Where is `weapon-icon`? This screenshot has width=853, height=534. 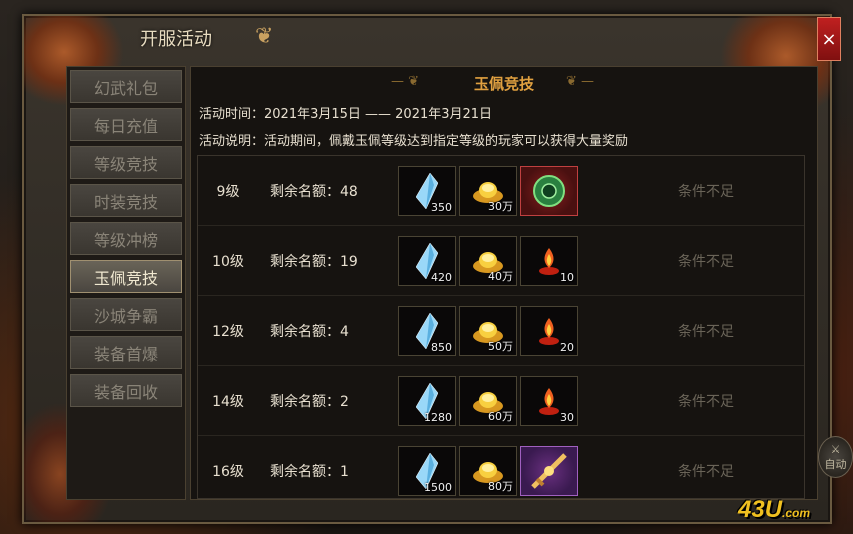
weapon-icon is located at coordinates (549, 471).